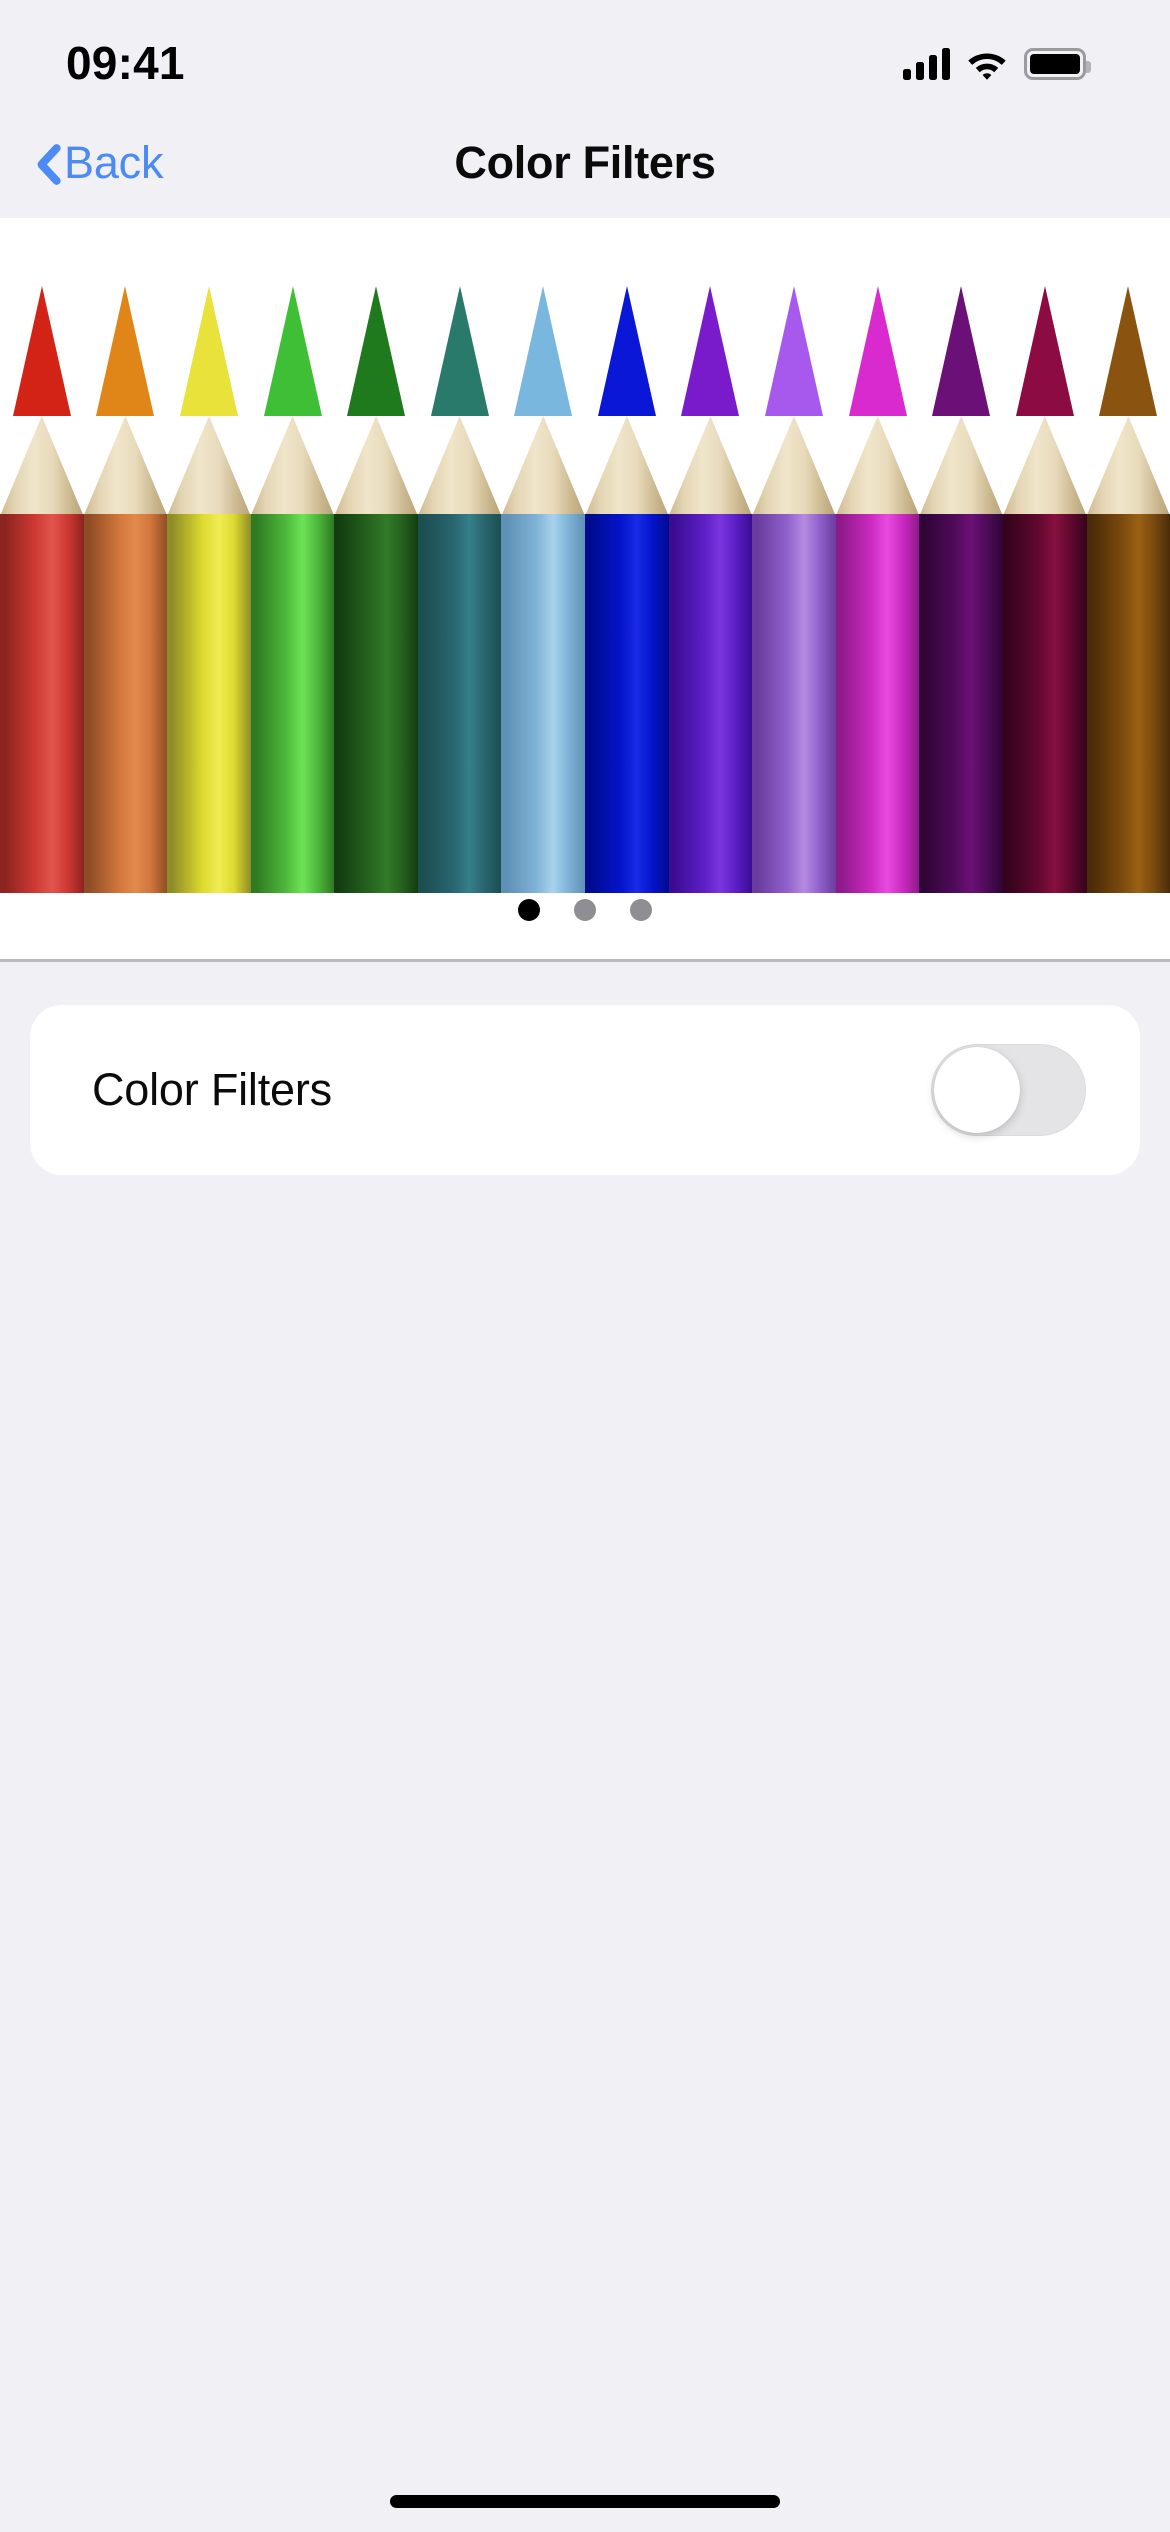 Image resolution: width=1170 pixels, height=2532 pixels. What do you see at coordinates (1044, 351) in the screenshot?
I see `pencil-tip-dark-magenta` at bounding box center [1044, 351].